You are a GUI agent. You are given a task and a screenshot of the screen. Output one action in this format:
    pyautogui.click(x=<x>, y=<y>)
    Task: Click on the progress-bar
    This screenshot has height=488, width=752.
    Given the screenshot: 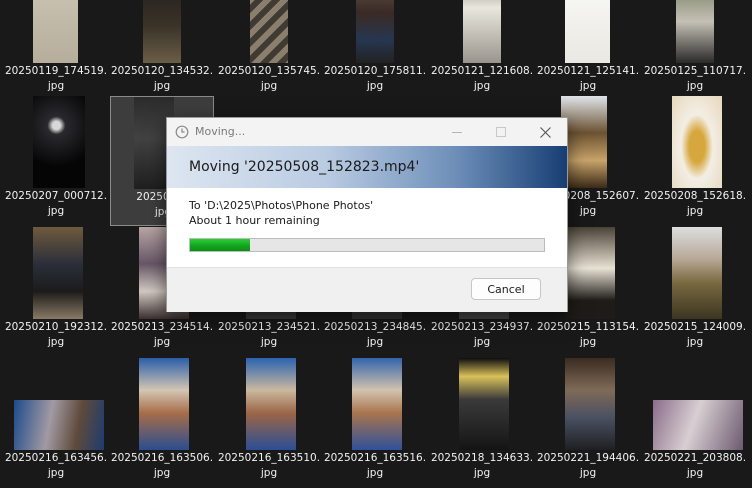 What is the action you would take?
    pyautogui.click(x=367, y=245)
    